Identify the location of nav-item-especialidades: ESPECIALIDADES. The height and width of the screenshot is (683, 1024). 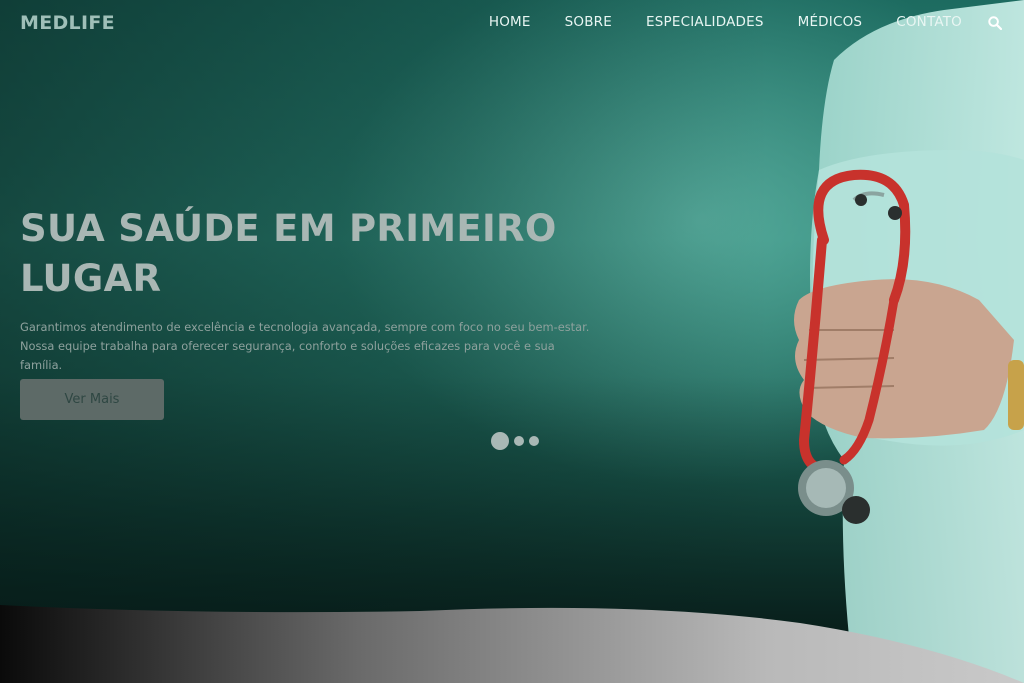
(705, 22).